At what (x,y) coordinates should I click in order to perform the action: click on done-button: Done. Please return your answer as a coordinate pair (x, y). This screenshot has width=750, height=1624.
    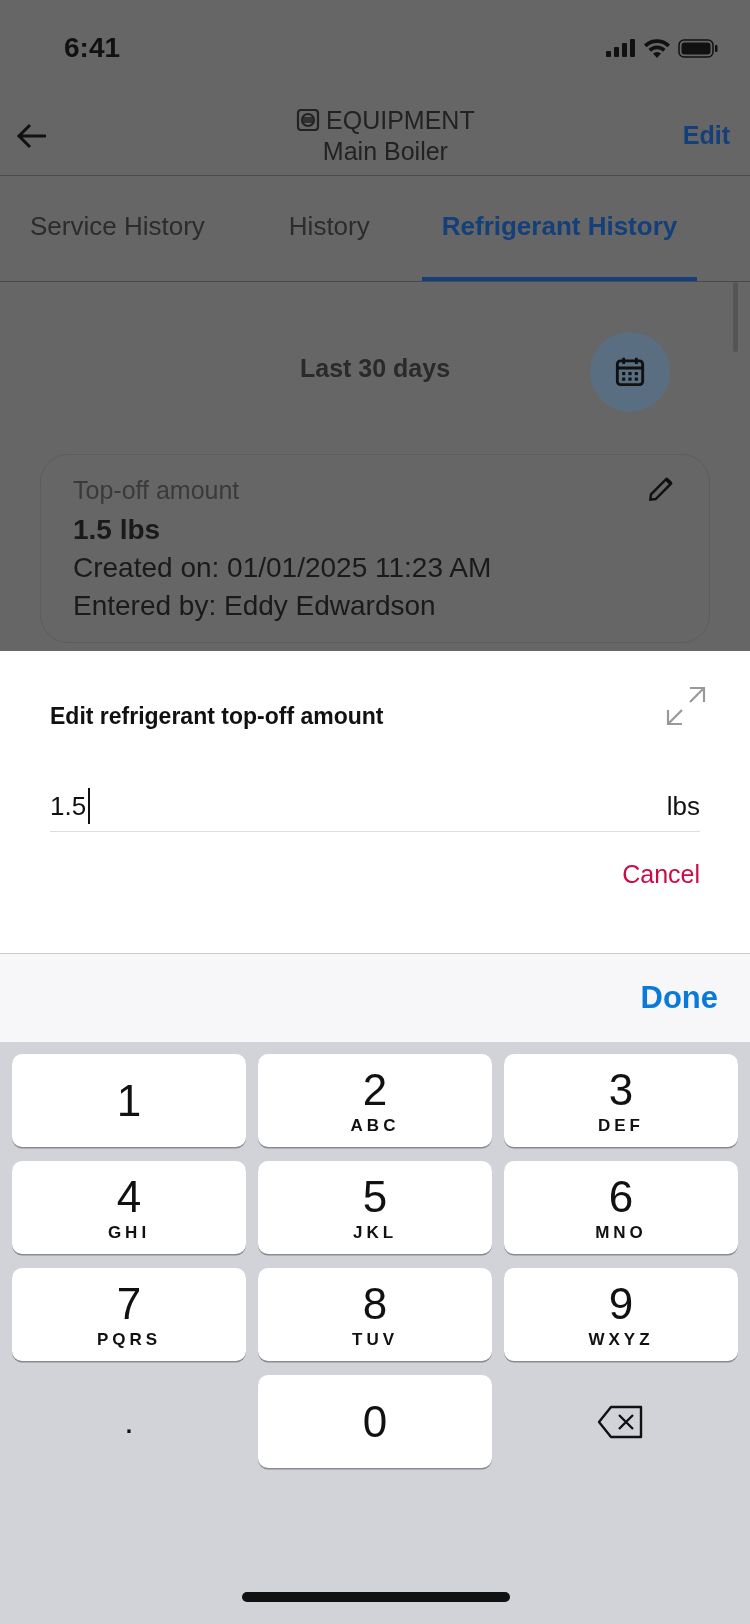
    Looking at the image, I should click on (679, 998).